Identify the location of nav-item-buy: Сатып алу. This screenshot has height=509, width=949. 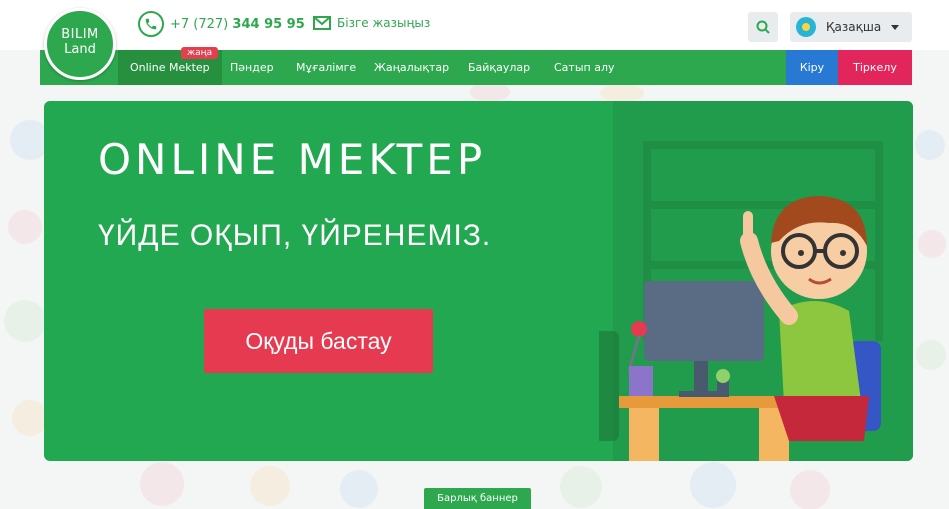
(584, 67).